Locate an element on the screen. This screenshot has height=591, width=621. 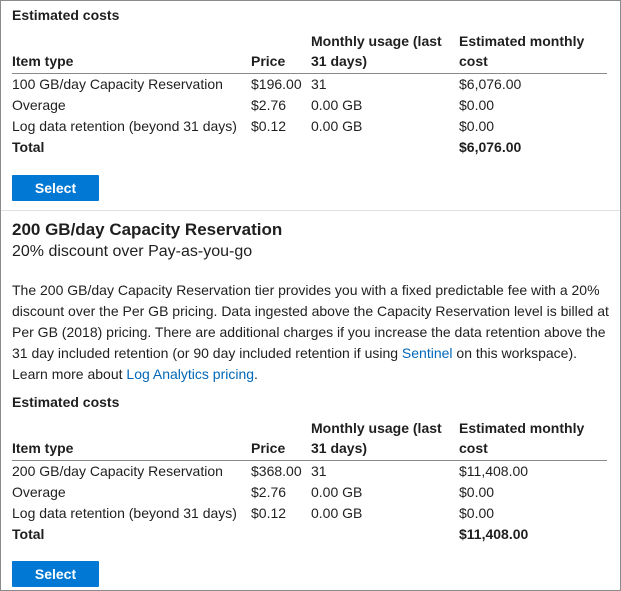
log-analytics-pricing-link: Log Analytics pricing is located at coordinates (190, 374).